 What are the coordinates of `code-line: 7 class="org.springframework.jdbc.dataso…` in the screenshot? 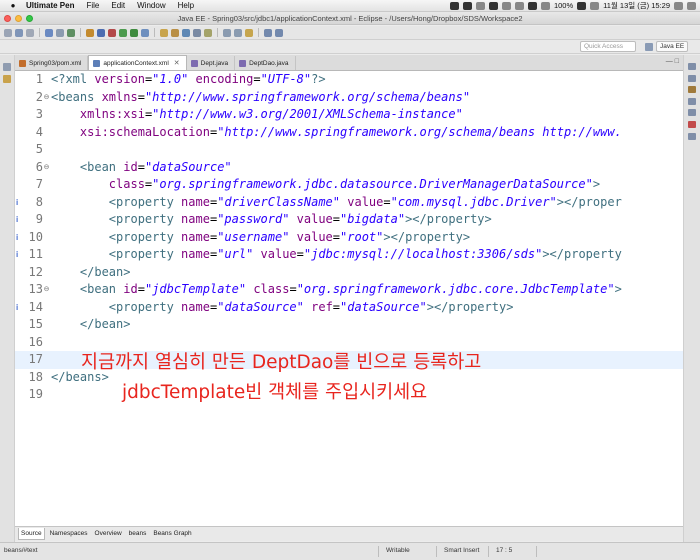 It's located at (349, 185).